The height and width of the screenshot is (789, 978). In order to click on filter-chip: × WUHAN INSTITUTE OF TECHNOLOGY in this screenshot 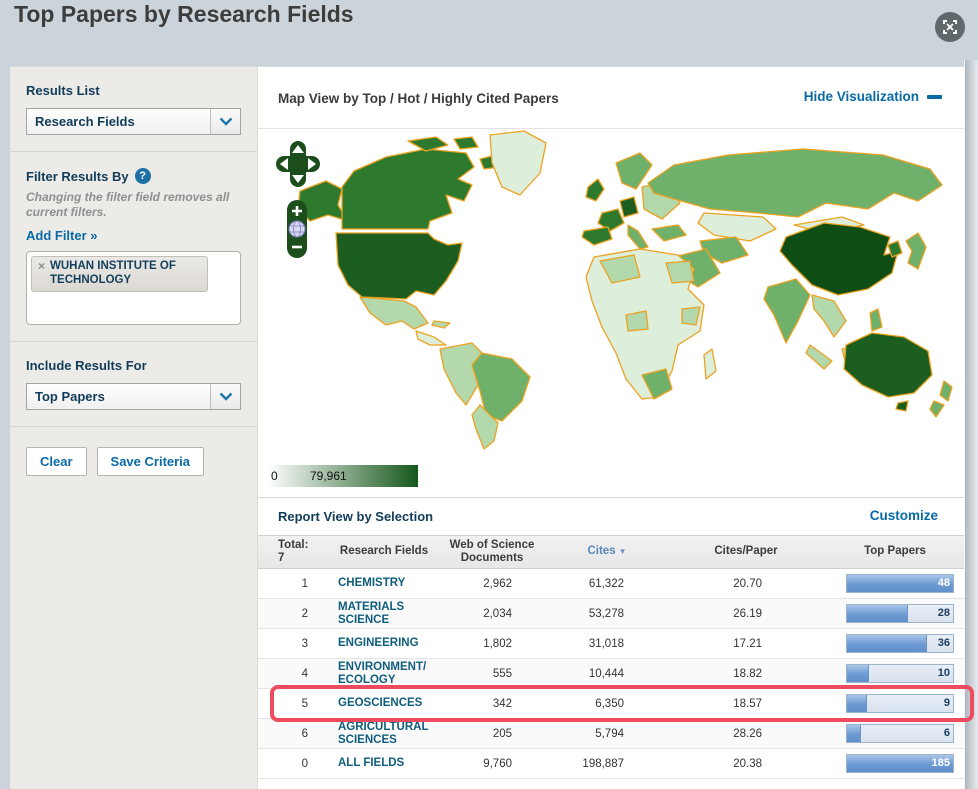, I will do `click(120, 274)`.